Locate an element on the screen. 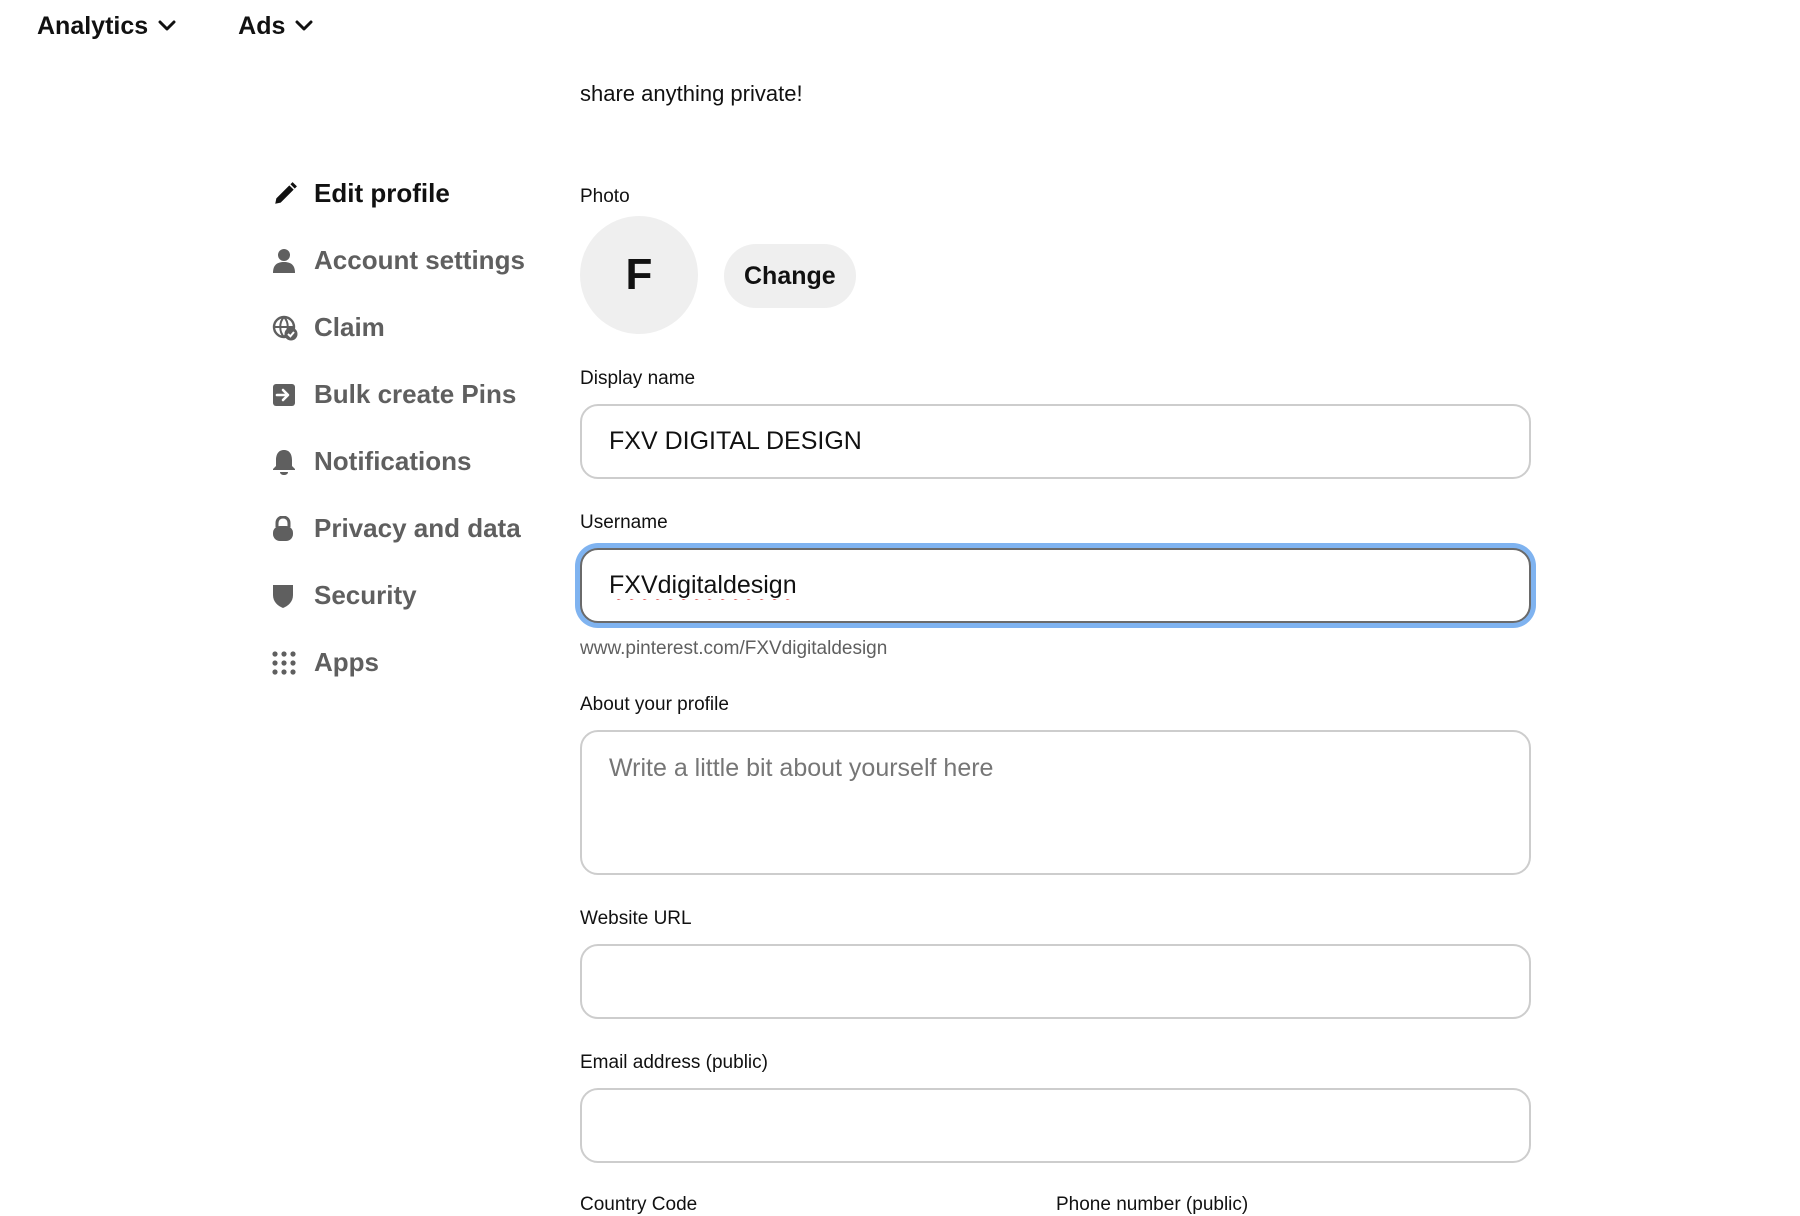 This screenshot has width=1800, height=1216. about-label: About your profile is located at coordinates (654, 704).